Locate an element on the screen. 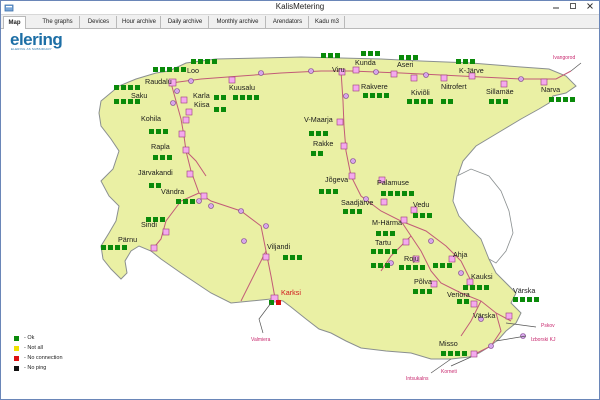 This screenshot has height=400, width=600. label-veriora: Veriora is located at coordinates (458, 294).